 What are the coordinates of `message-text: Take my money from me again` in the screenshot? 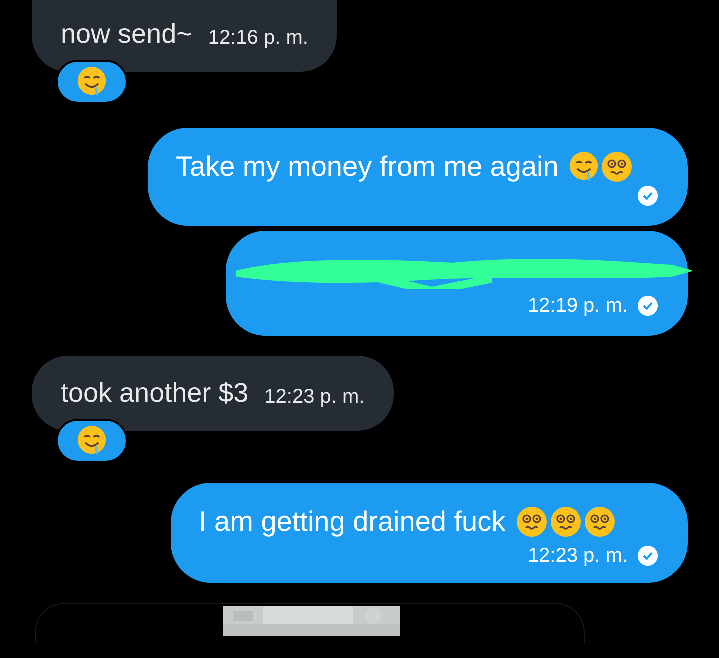 It's located at (367, 167).